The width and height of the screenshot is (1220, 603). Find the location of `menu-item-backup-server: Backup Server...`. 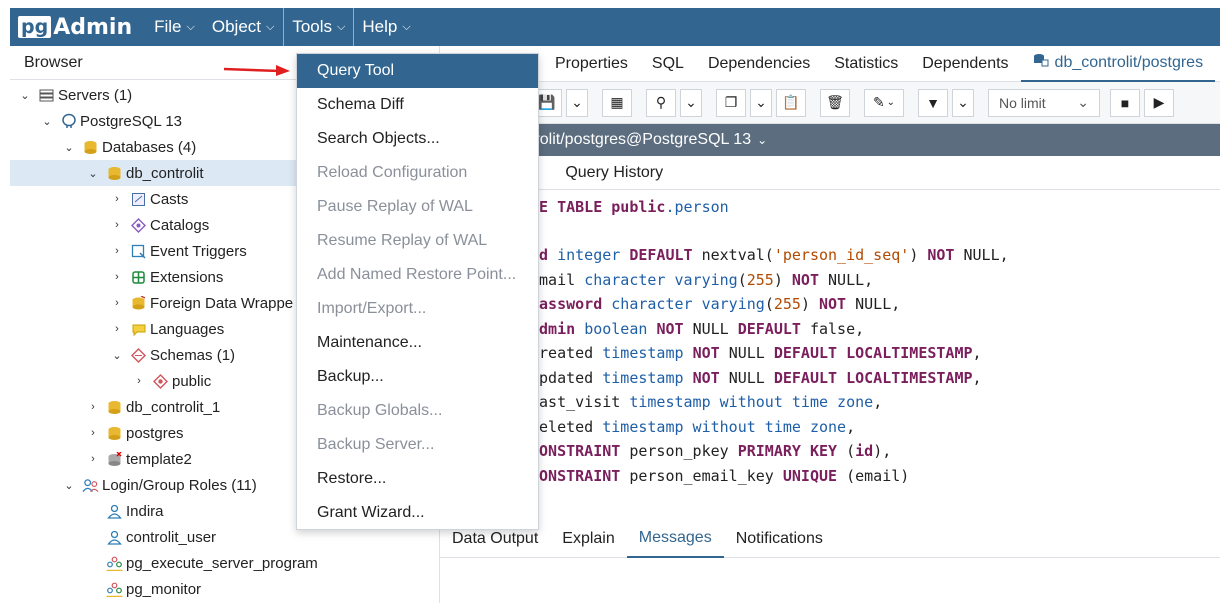

menu-item-backup-server: Backup Server... is located at coordinates (417, 445).